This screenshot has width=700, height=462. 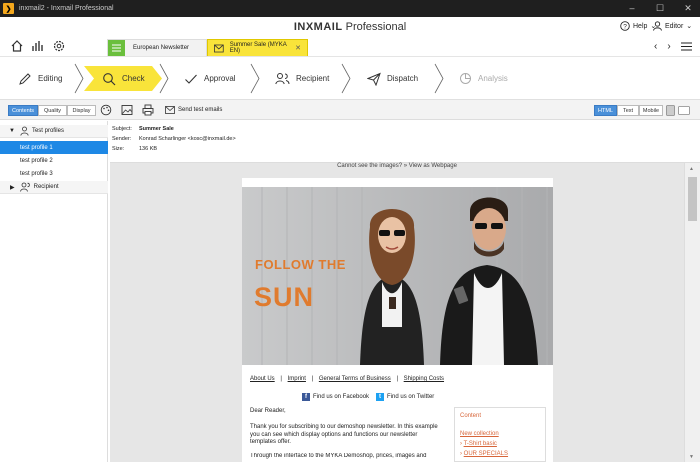 What do you see at coordinates (691, 169) in the screenshot?
I see `scroll-up-icon: ▲` at bounding box center [691, 169].